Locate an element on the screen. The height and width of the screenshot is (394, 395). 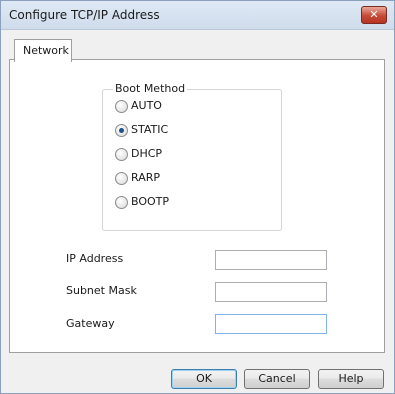
radio-label: RARP is located at coordinates (145, 177).